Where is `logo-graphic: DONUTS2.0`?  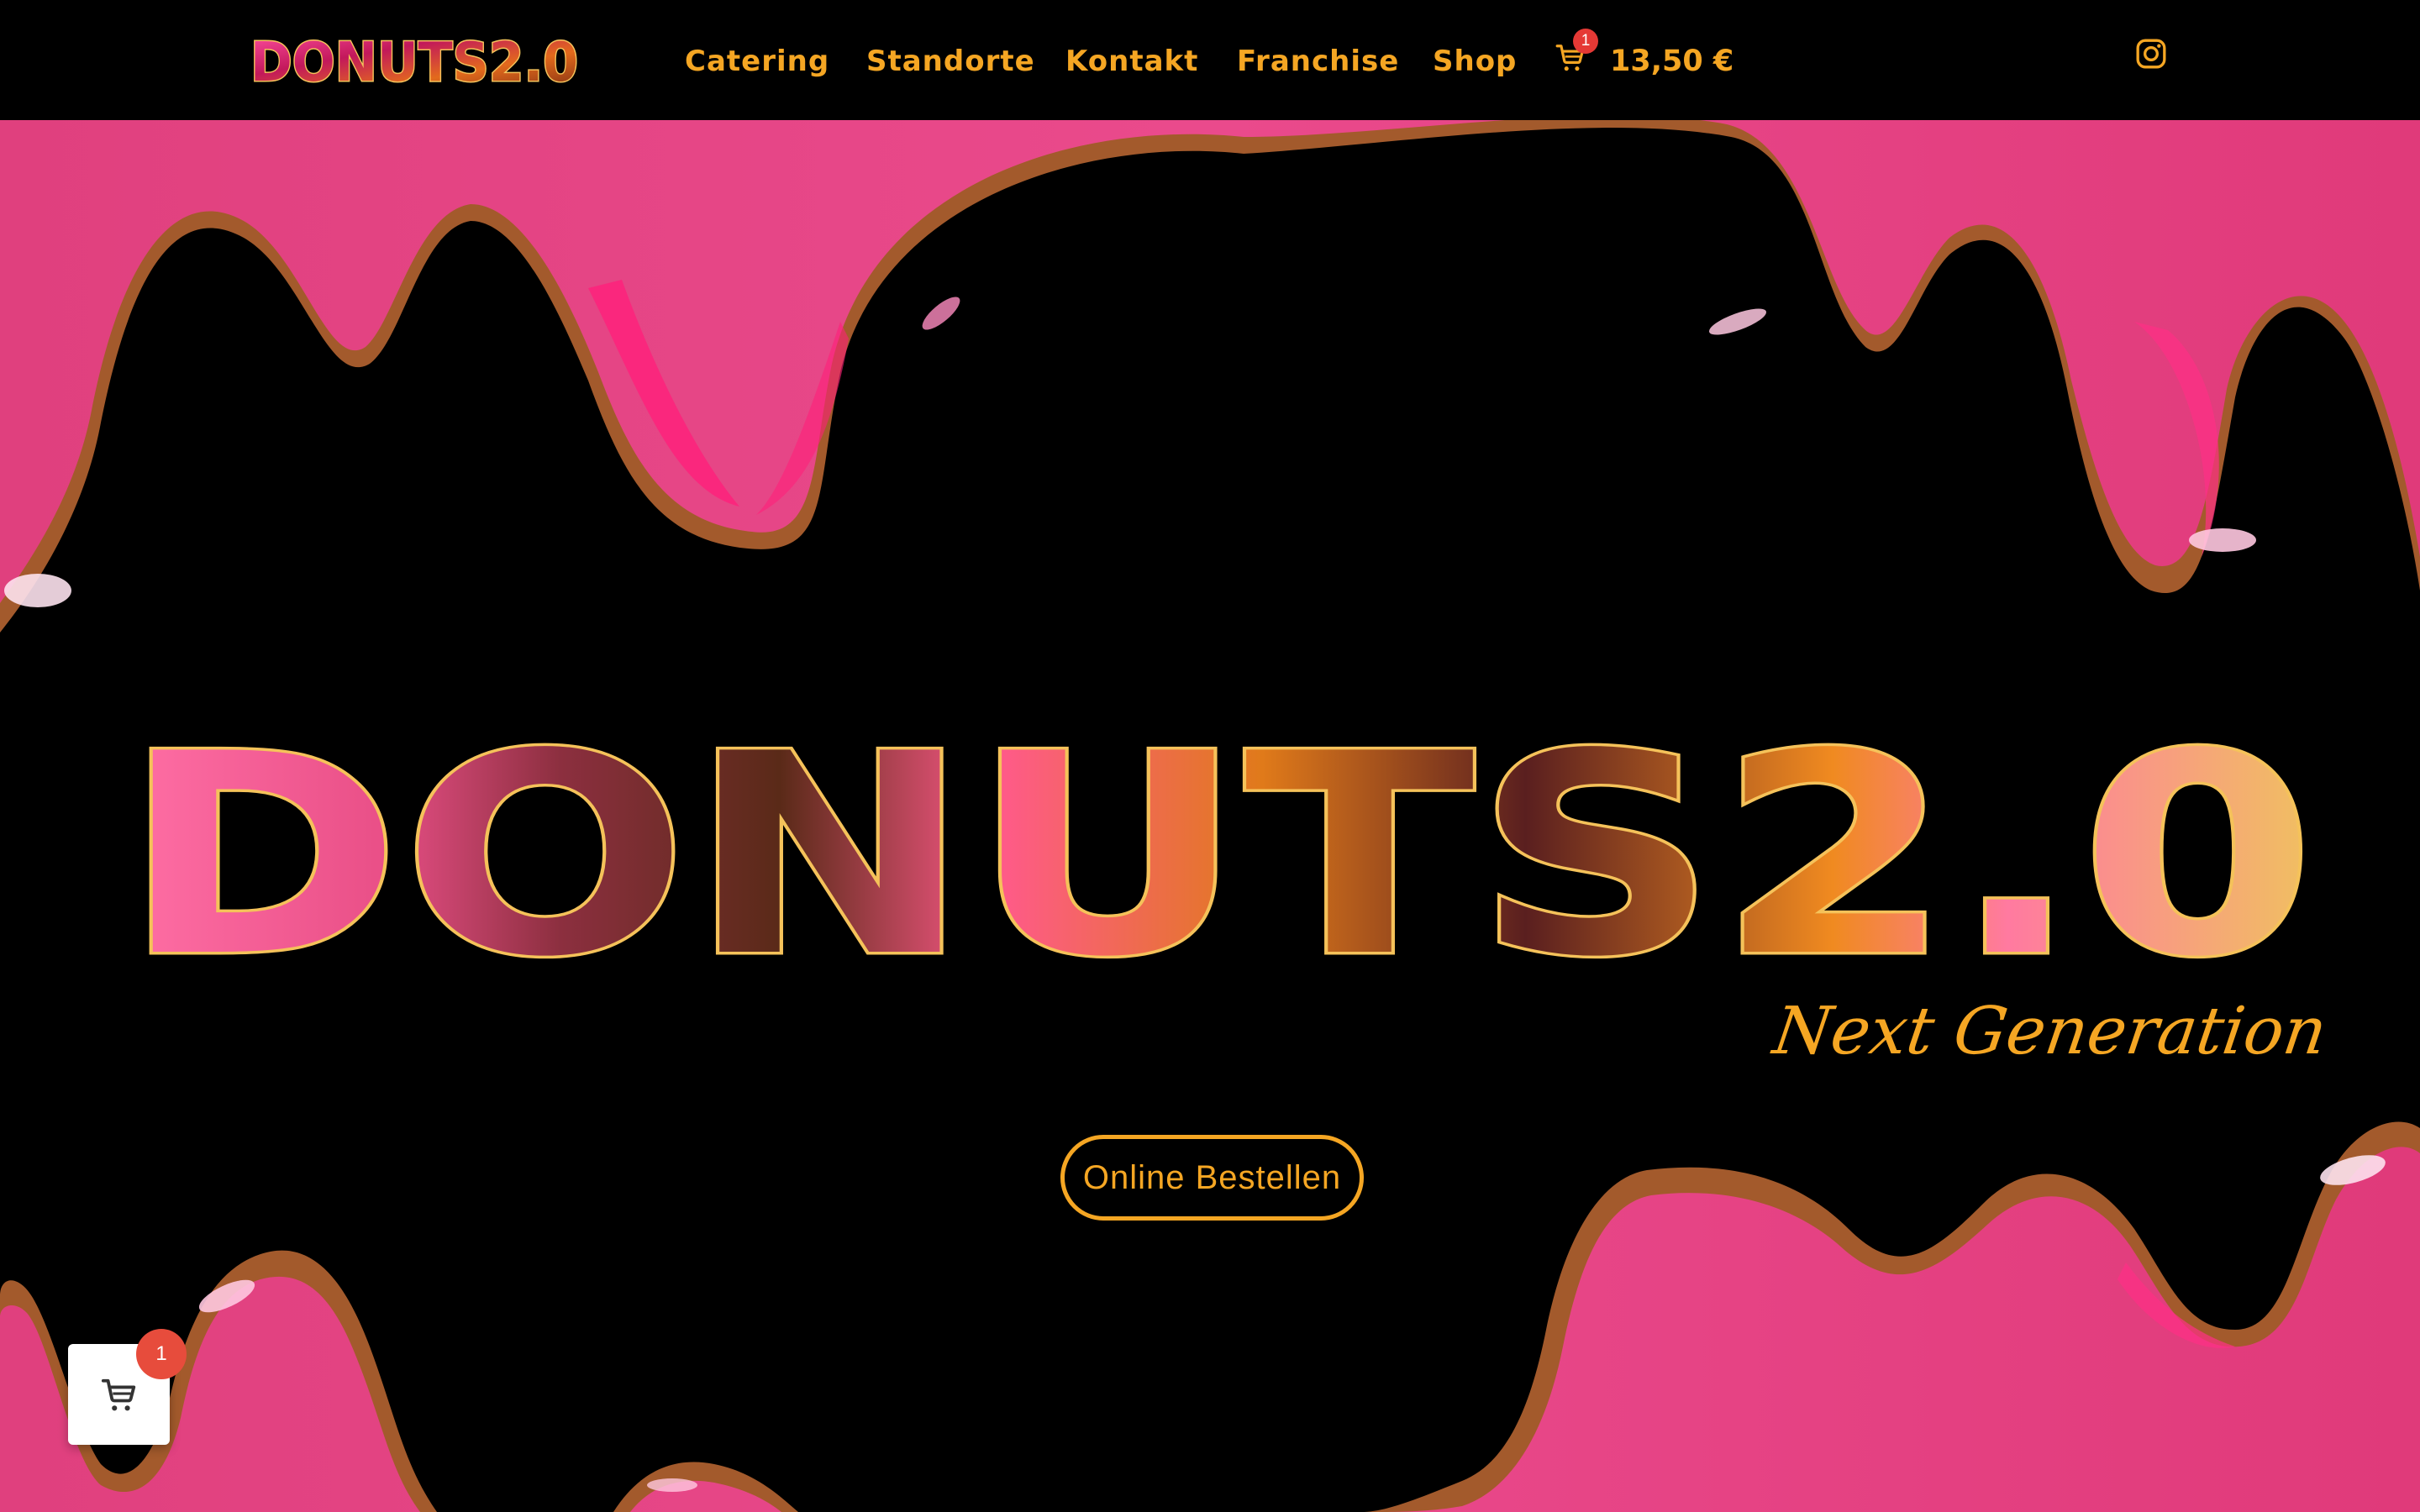
logo-graphic: DONUTS2.0 is located at coordinates (415, 63).